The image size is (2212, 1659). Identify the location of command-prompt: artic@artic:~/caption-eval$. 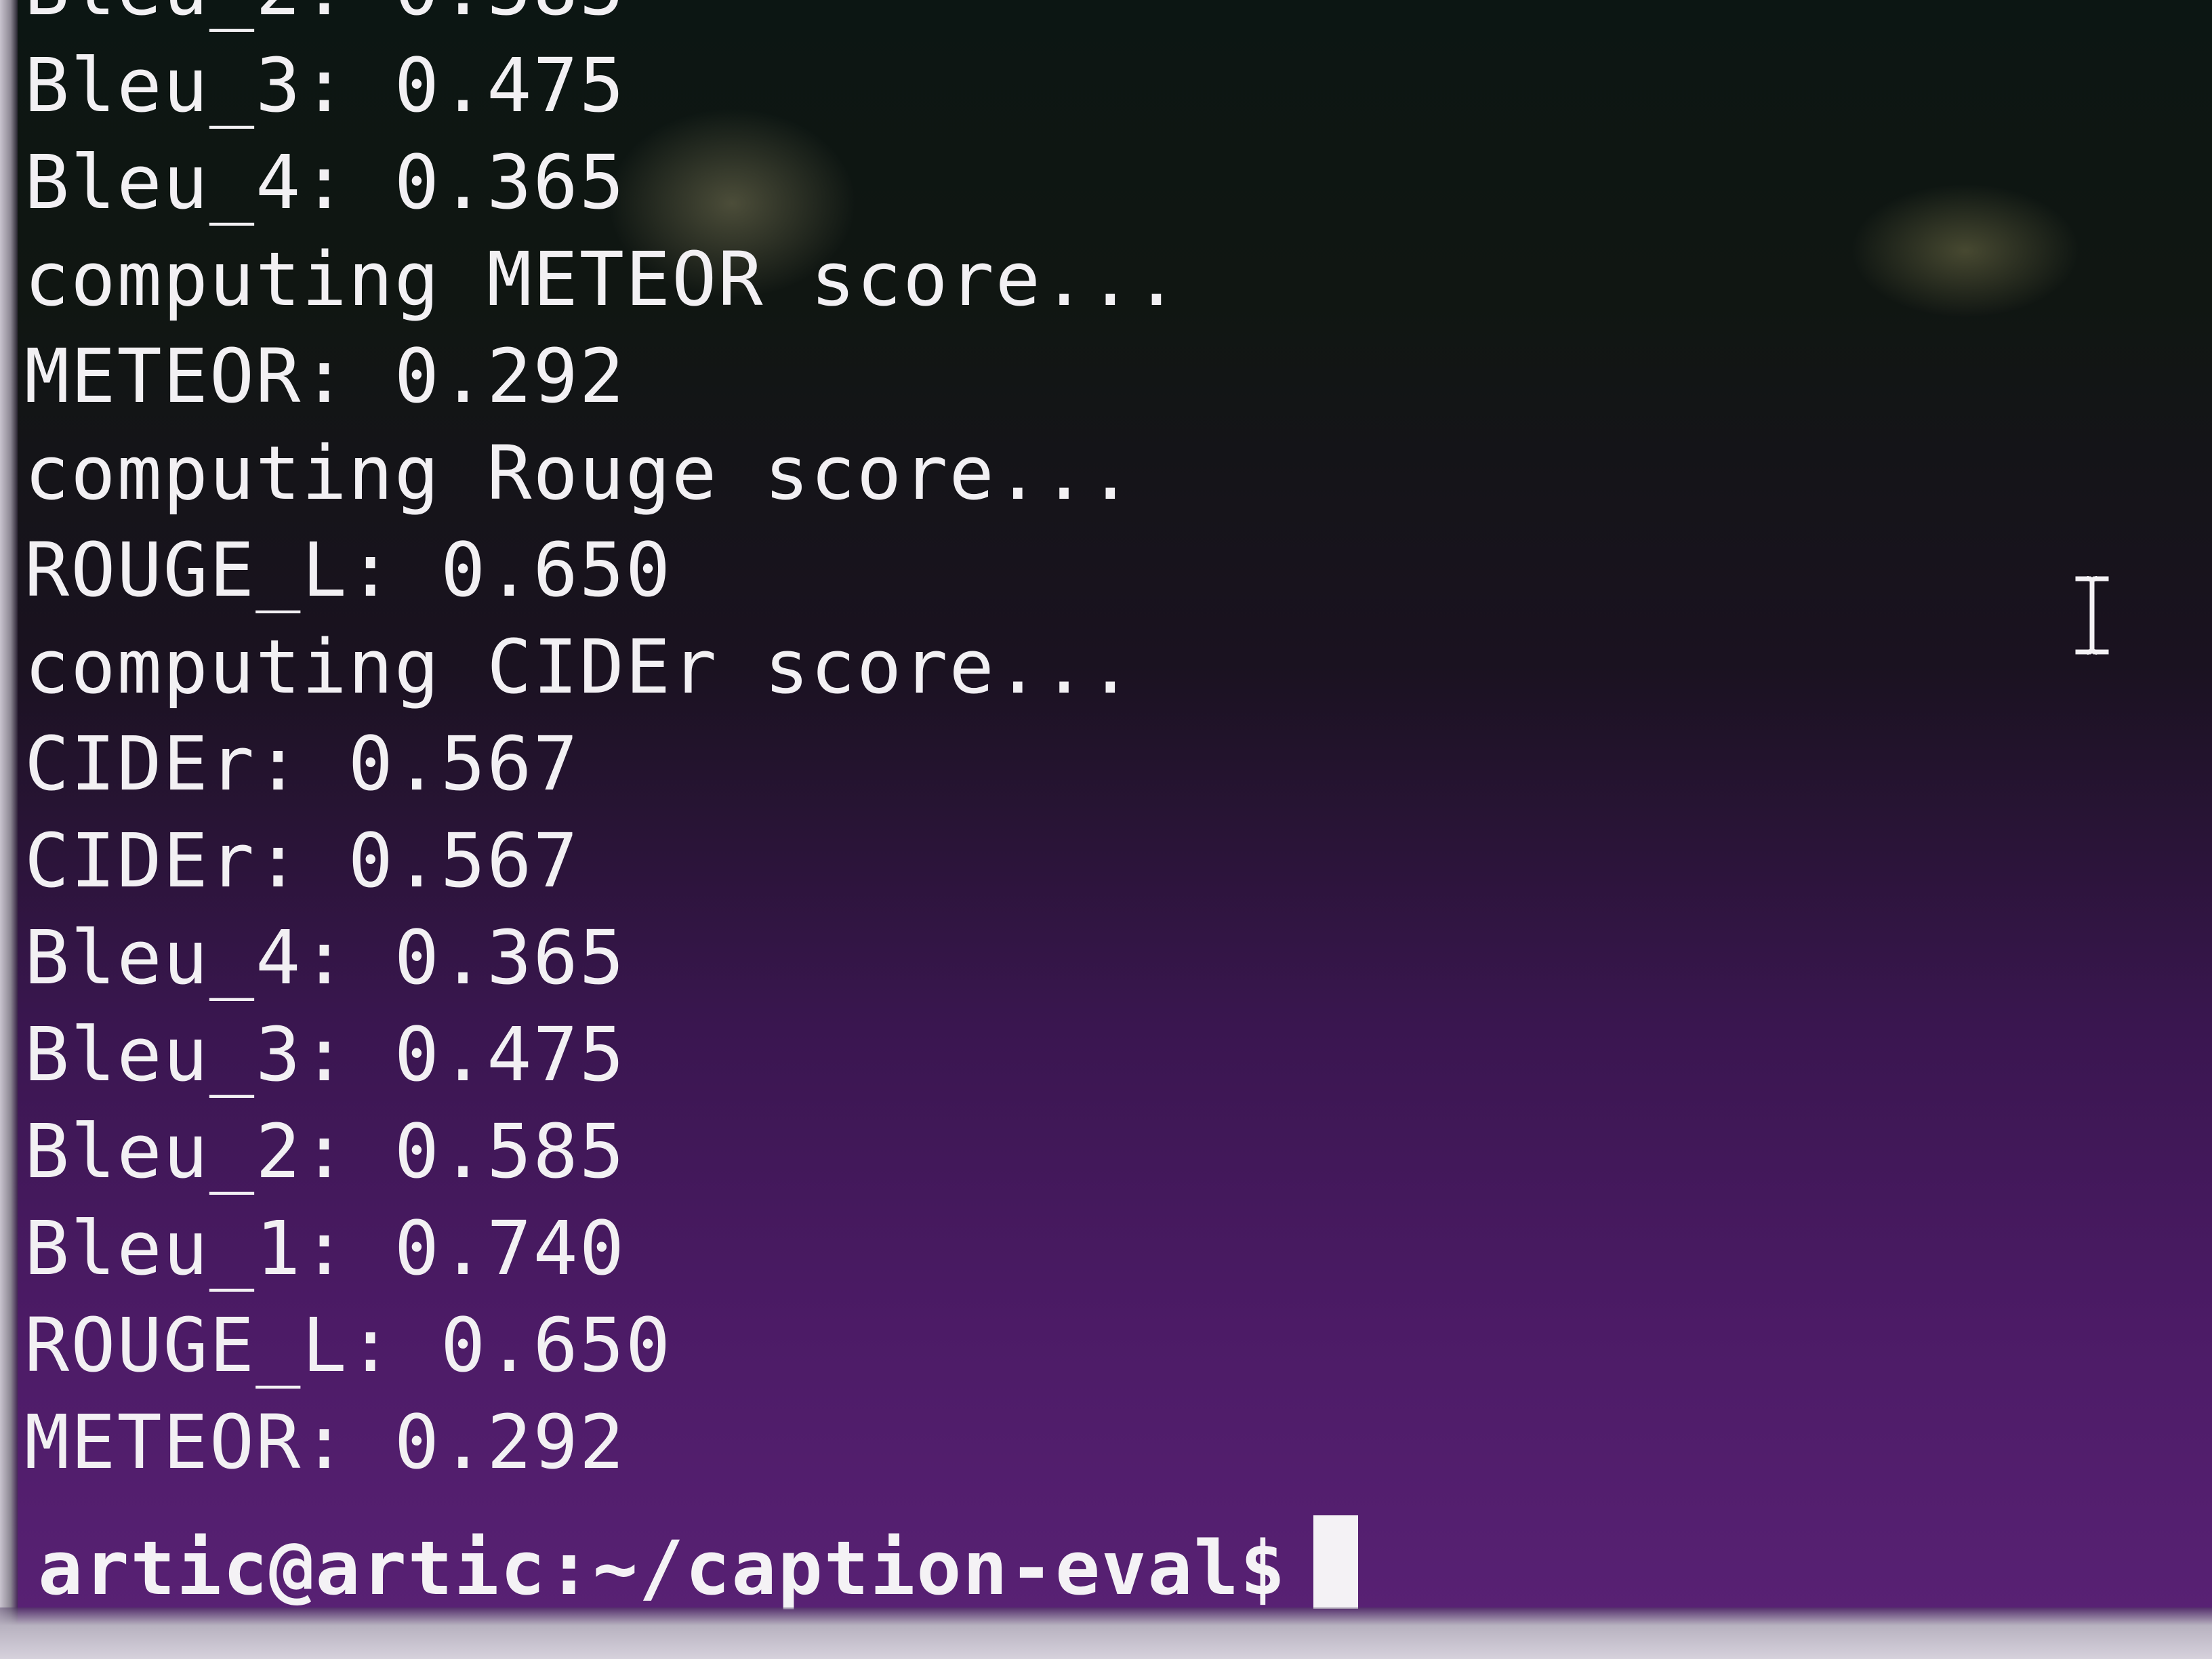
(699, 1563).